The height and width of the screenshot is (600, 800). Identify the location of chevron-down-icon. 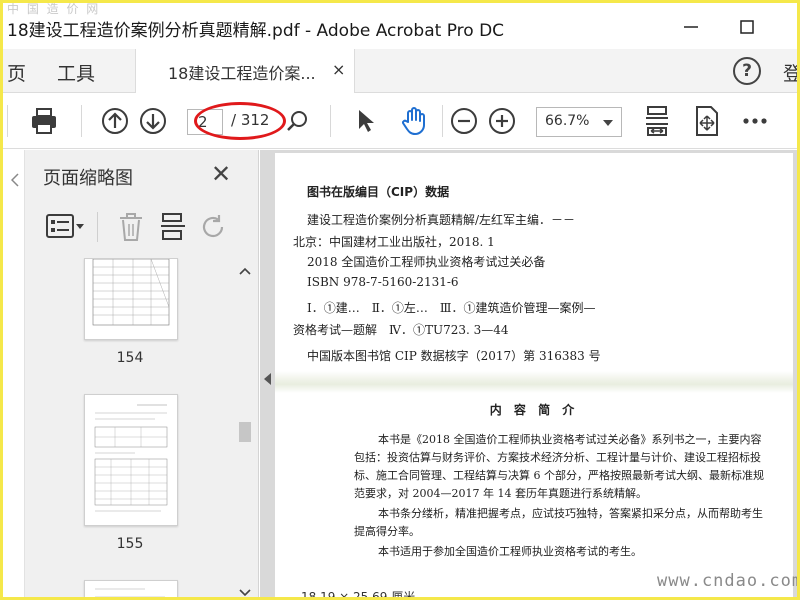
(608, 123).